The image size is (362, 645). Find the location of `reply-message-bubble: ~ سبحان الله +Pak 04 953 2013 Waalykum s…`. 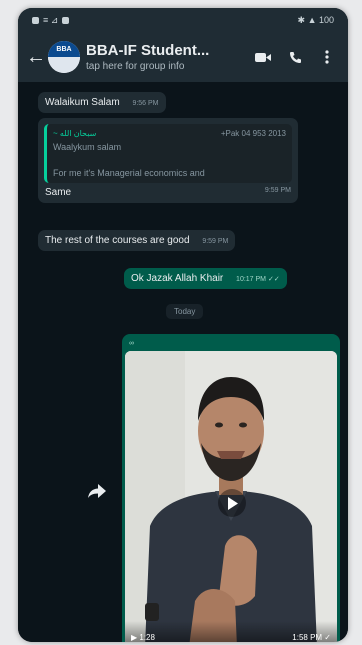

reply-message-bubble: ~ سبحان الله +Pak 04 953 2013 Waalykum s… is located at coordinates (168, 160).